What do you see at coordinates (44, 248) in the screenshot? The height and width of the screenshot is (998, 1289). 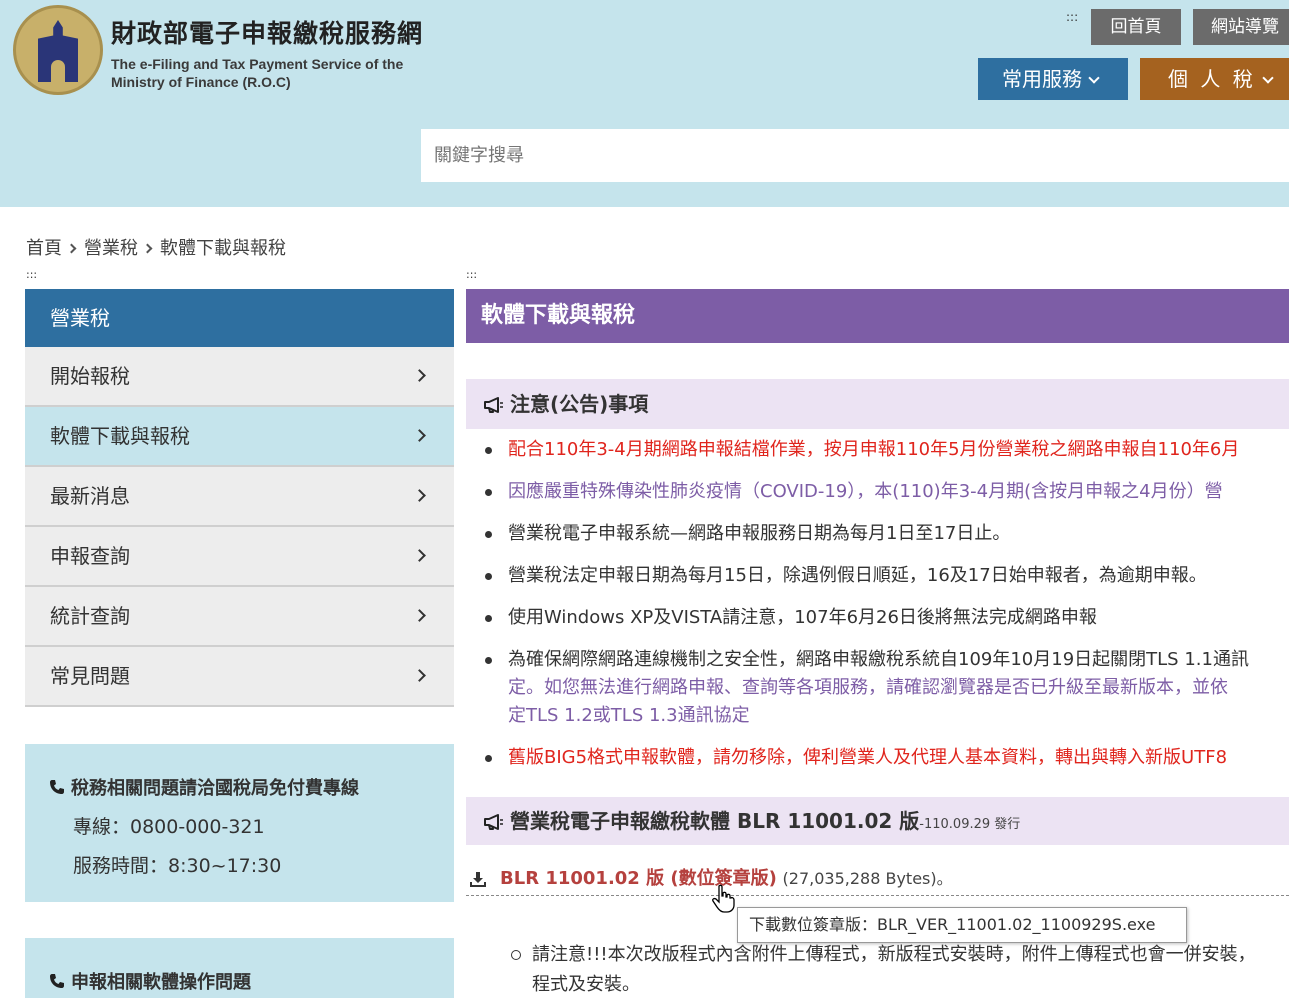 I see `breadcrumb-home: 首頁` at bounding box center [44, 248].